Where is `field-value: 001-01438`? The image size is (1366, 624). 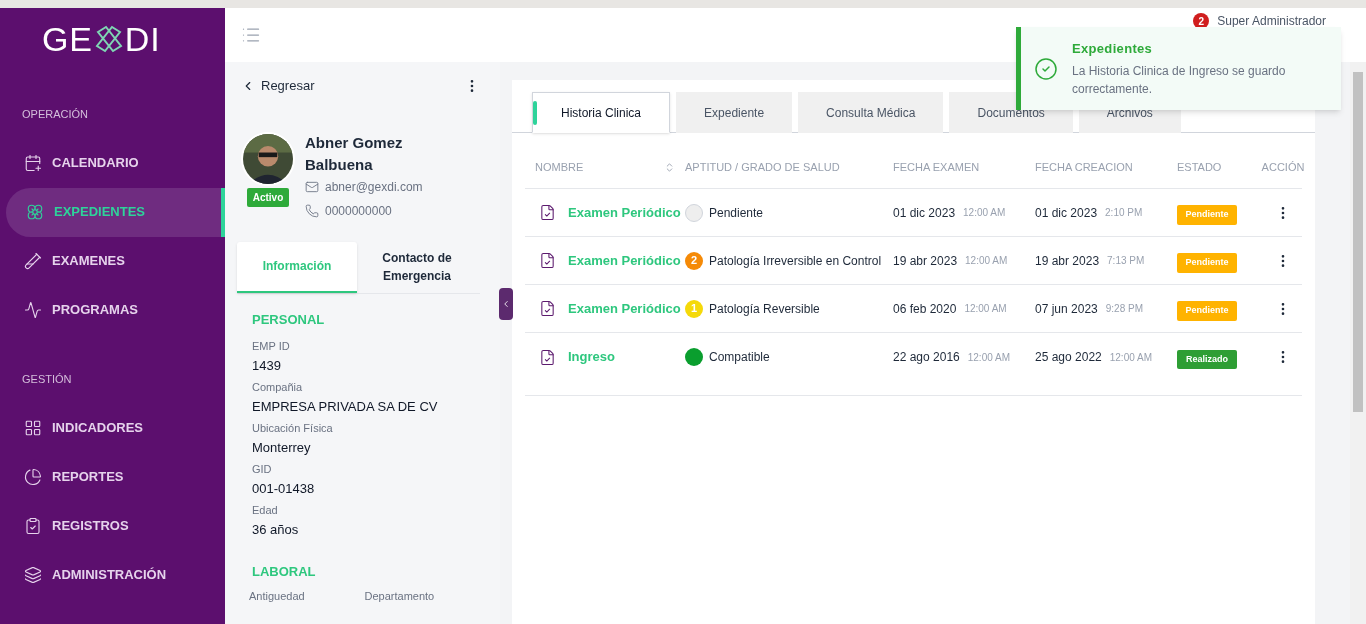 field-value: 001-01438 is located at coordinates (284, 489).